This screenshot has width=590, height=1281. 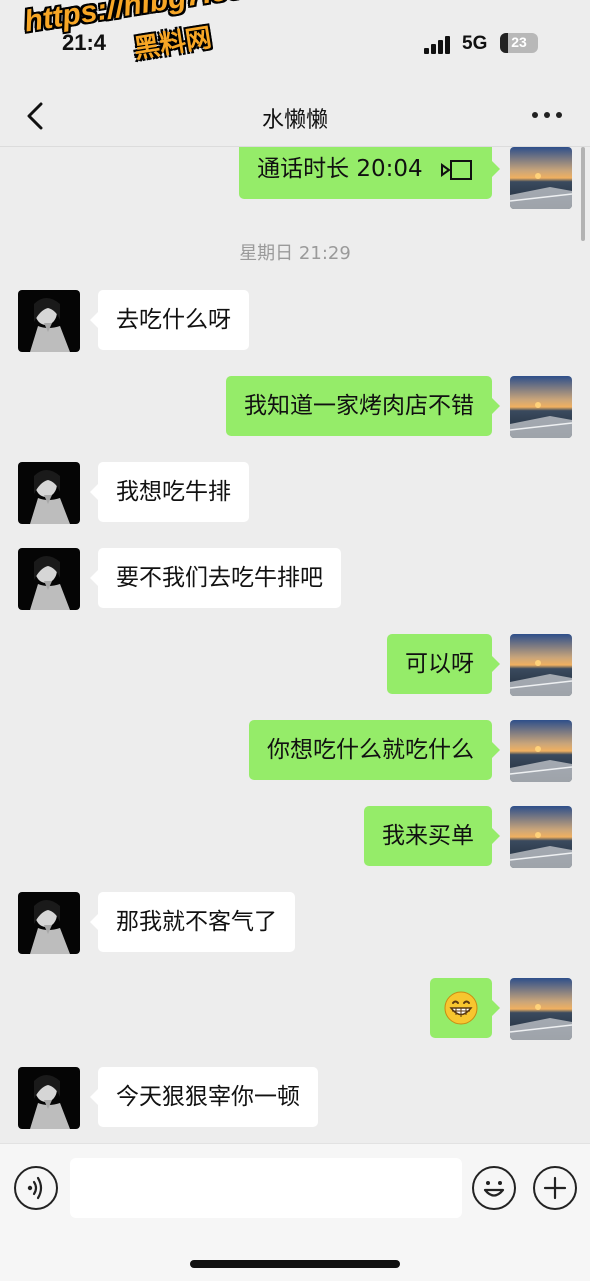 What do you see at coordinates (169, 320) in the screenshot?
I see `received-message-bubble: 去吃什么呀` at bounding box center [169, 320].